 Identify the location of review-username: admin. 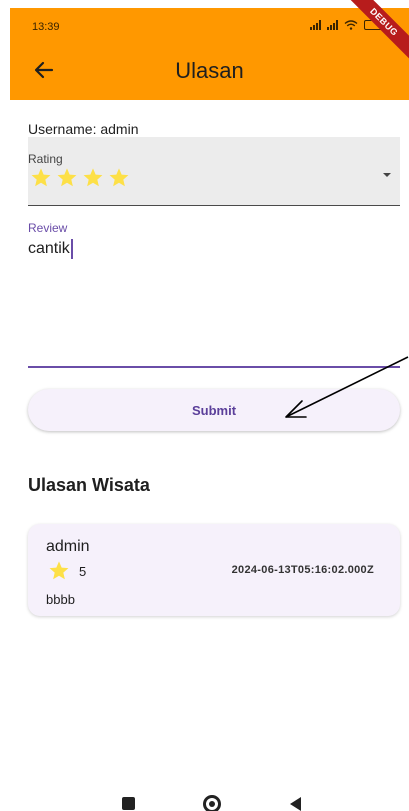
(68, 546).